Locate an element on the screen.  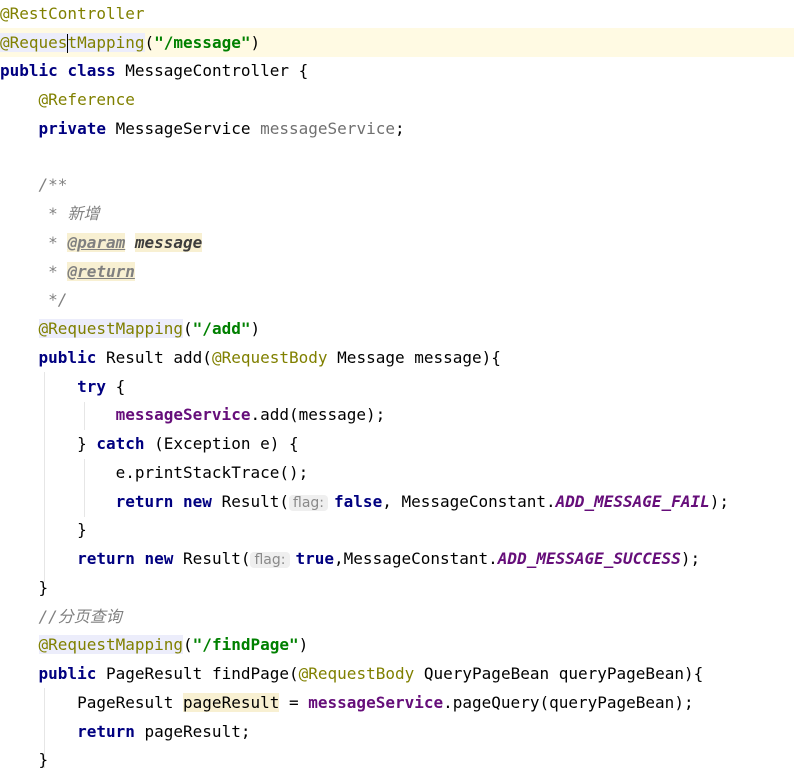
code-line: //分页查询 is located at coordinates (397, 616).